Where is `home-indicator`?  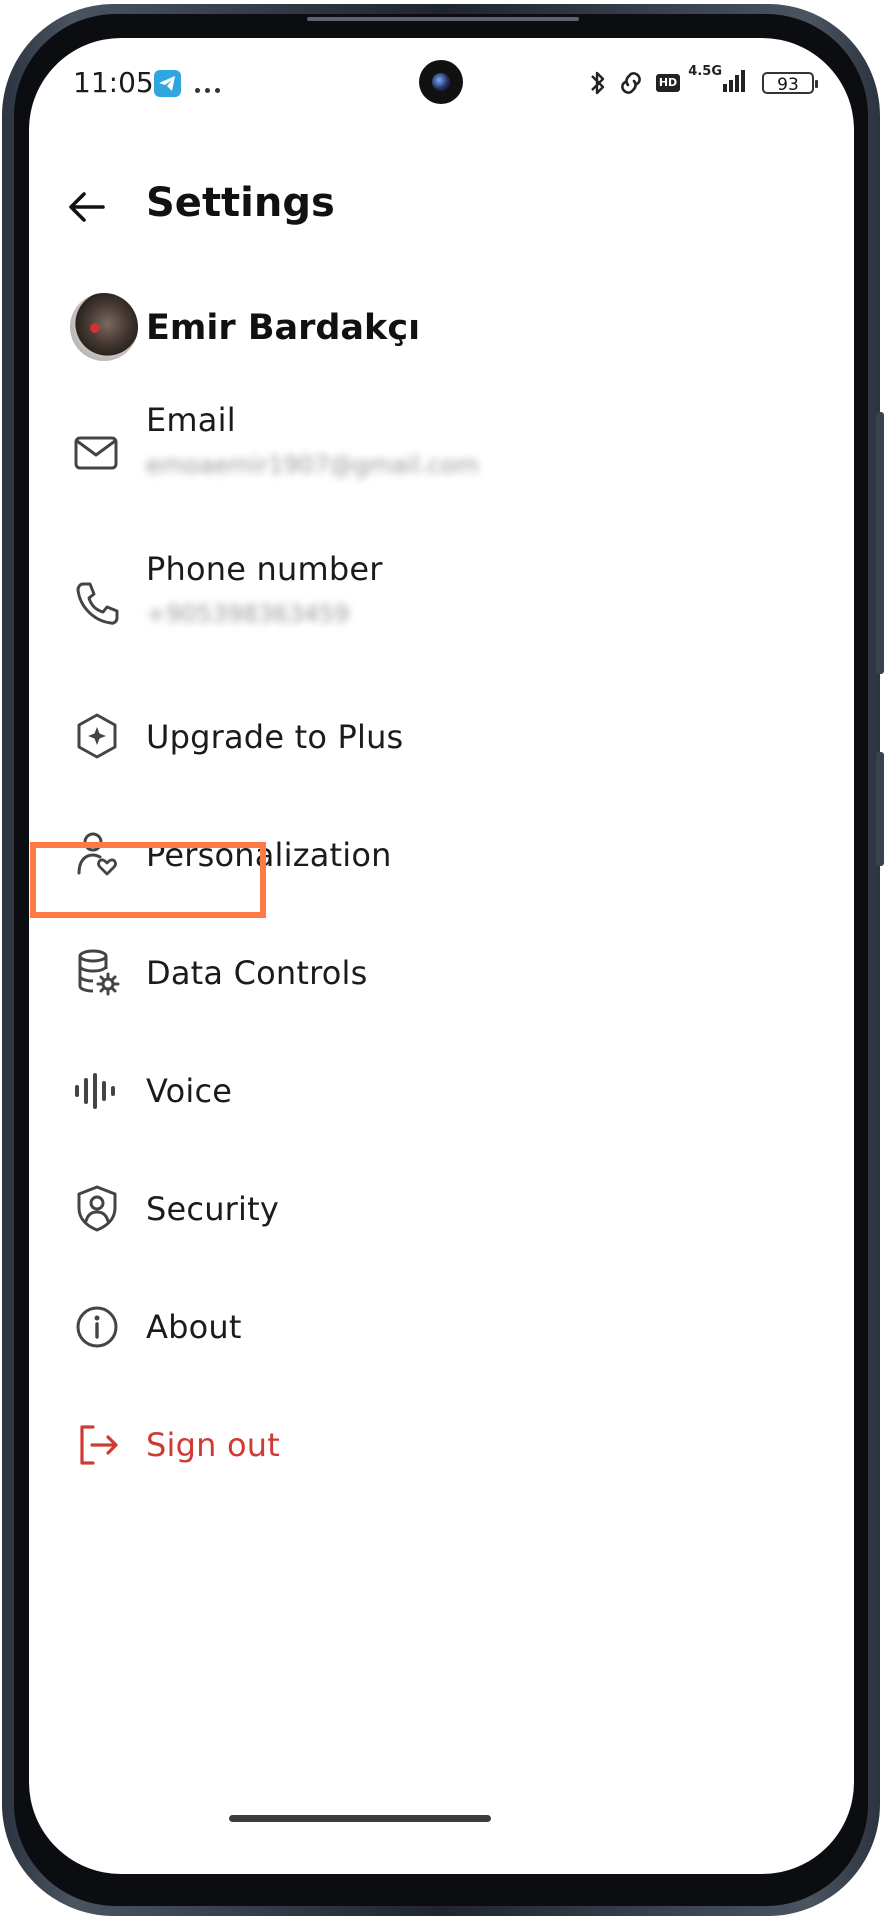 home-indicator is located at coordinates (360, 1818).